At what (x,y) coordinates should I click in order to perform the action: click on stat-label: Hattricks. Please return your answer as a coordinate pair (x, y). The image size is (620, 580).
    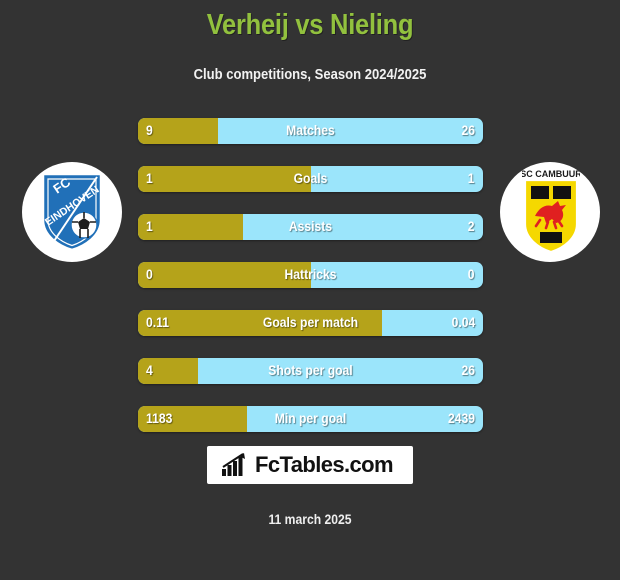
    Looking at the image, I should click on (310, 274).